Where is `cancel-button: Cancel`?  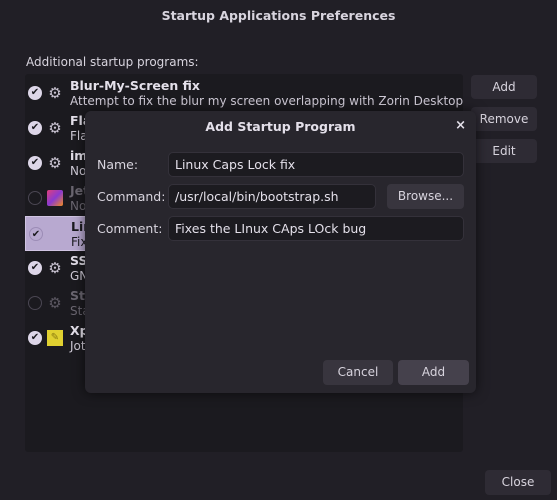 cancel-button: Cancel is located at coordinates (358, 372).